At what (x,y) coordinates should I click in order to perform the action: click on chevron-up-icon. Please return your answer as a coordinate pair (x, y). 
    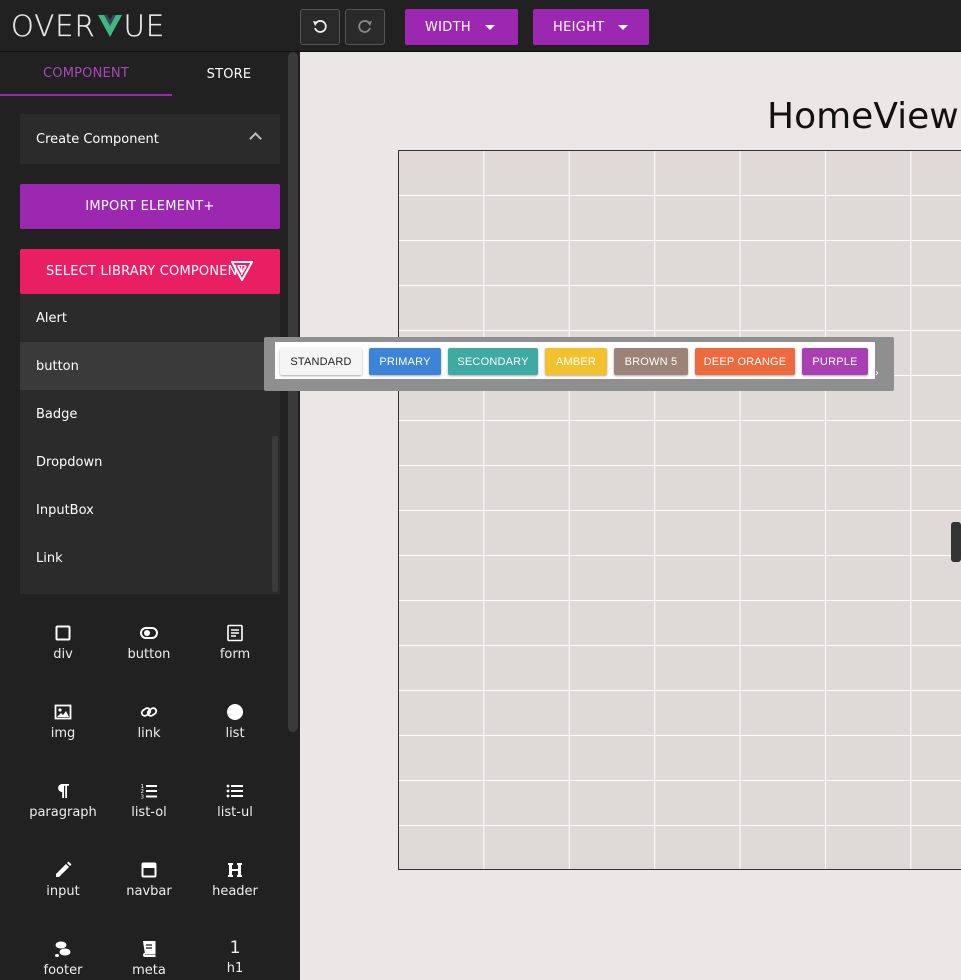
    Looking at the image, I should click on (255, 138).